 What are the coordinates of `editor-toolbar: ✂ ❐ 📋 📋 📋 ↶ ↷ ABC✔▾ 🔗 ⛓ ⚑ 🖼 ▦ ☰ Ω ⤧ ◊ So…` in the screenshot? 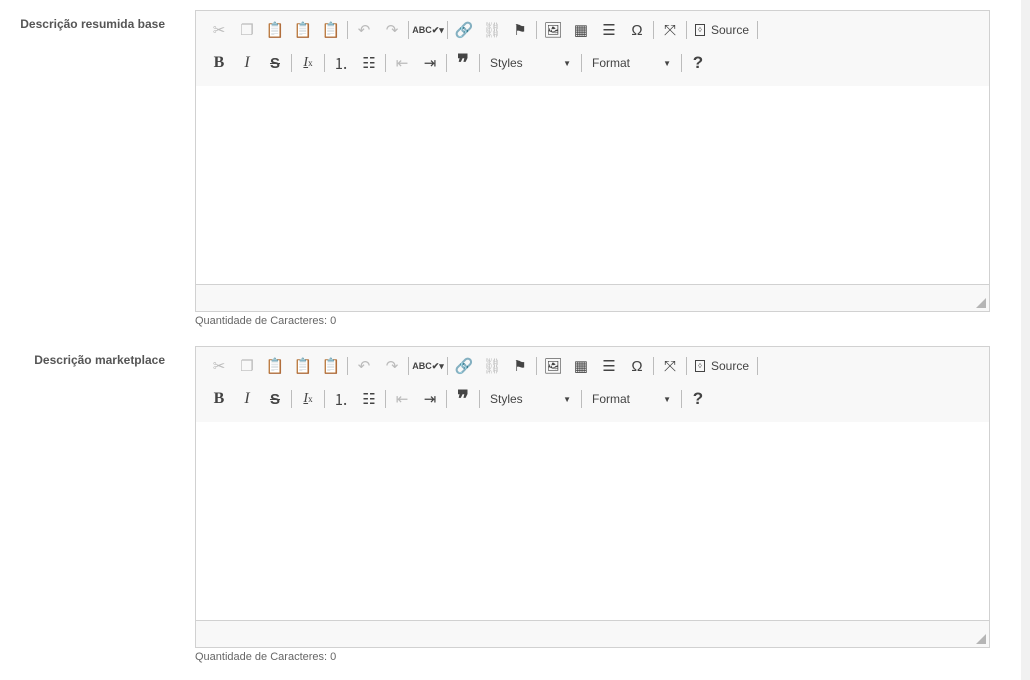 It's located at (592, 385).